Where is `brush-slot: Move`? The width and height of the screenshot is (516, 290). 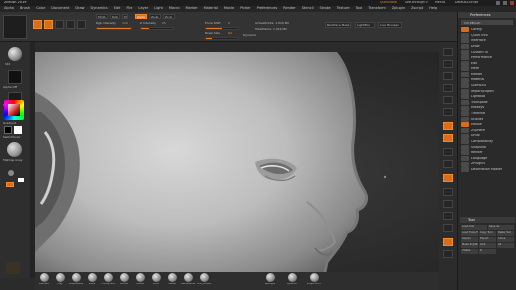 brush-slot: Move is located at coordinates (92, 279).